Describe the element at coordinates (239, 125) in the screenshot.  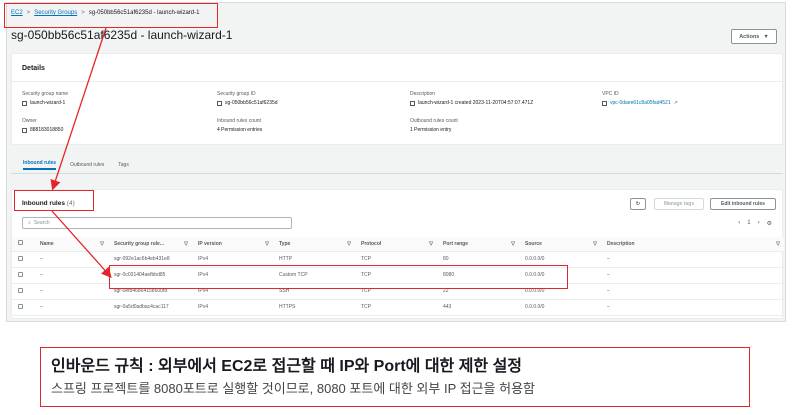
I see `inbound-count-field: Inbound rules count 4 Permission entries` at that location.